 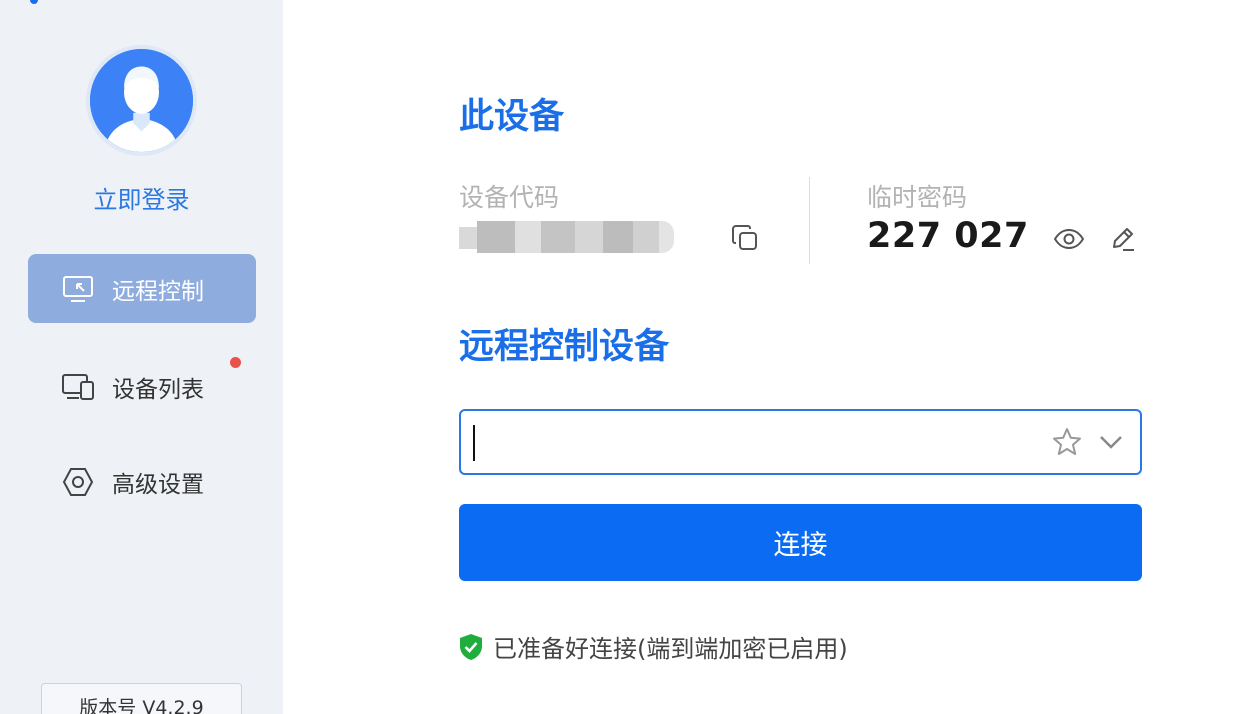 I want to click on copy-icon, so click(x=745, y=238).